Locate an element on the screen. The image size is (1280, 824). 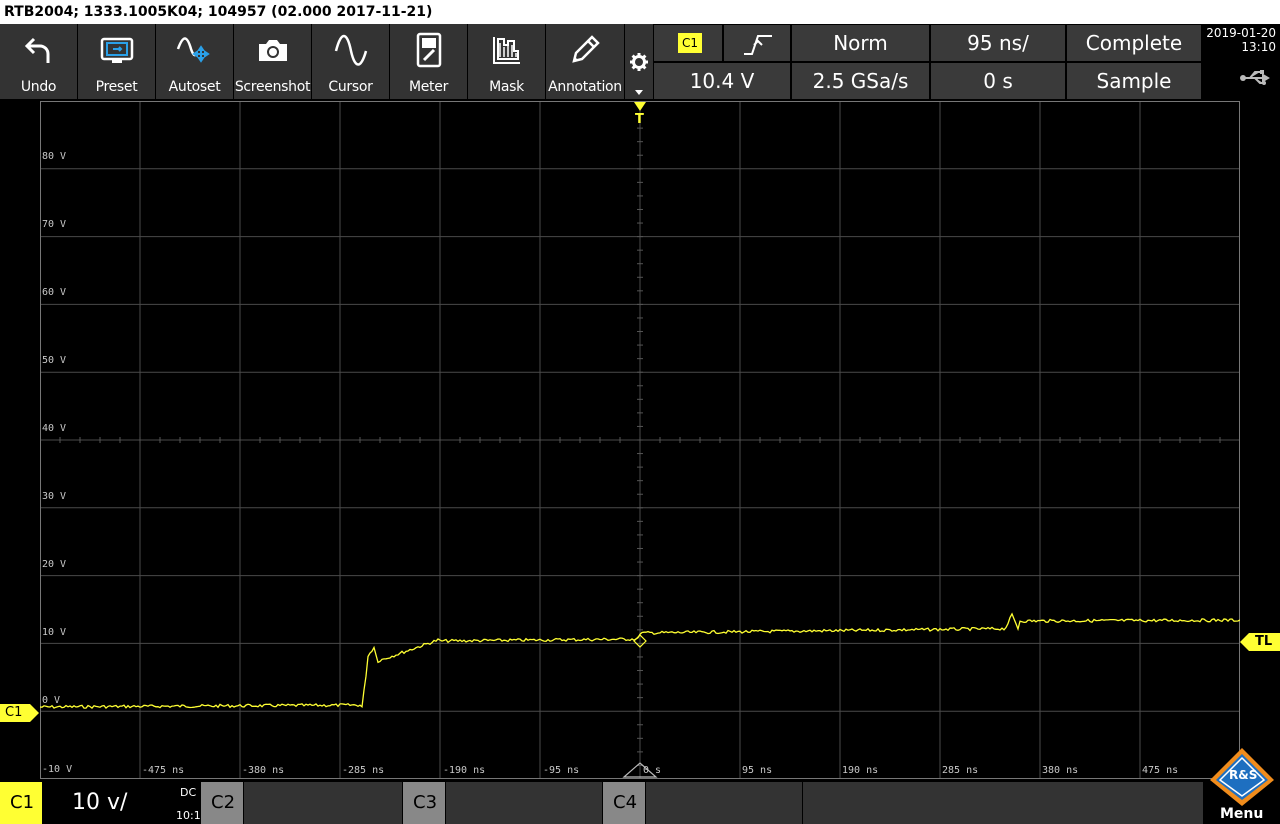
rising-edge-icon is located at coordinates (758, 45).